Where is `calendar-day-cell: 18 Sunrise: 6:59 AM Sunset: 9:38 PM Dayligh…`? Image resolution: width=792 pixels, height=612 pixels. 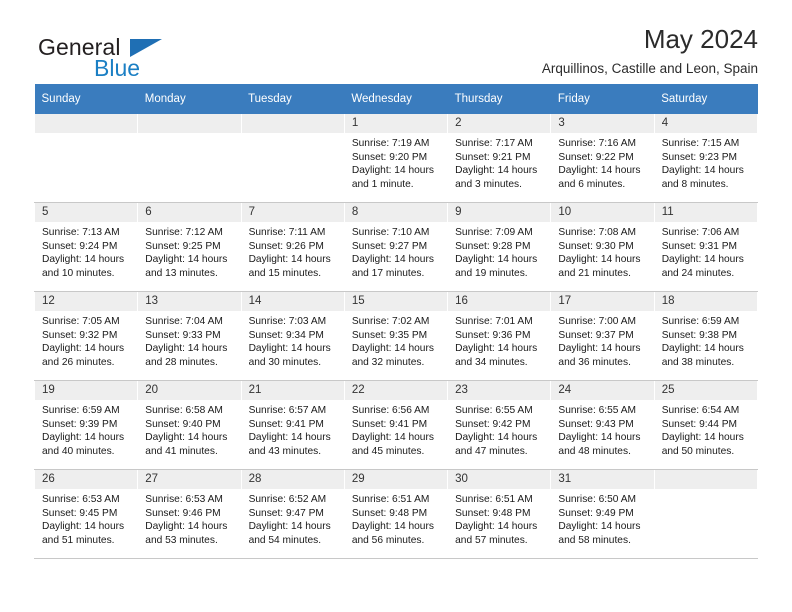
calendar-day-cell: 18 Sunrise: 6:59 AM Sunset: 9:38 PM Dayligh… is located at coordinates (706, 336).